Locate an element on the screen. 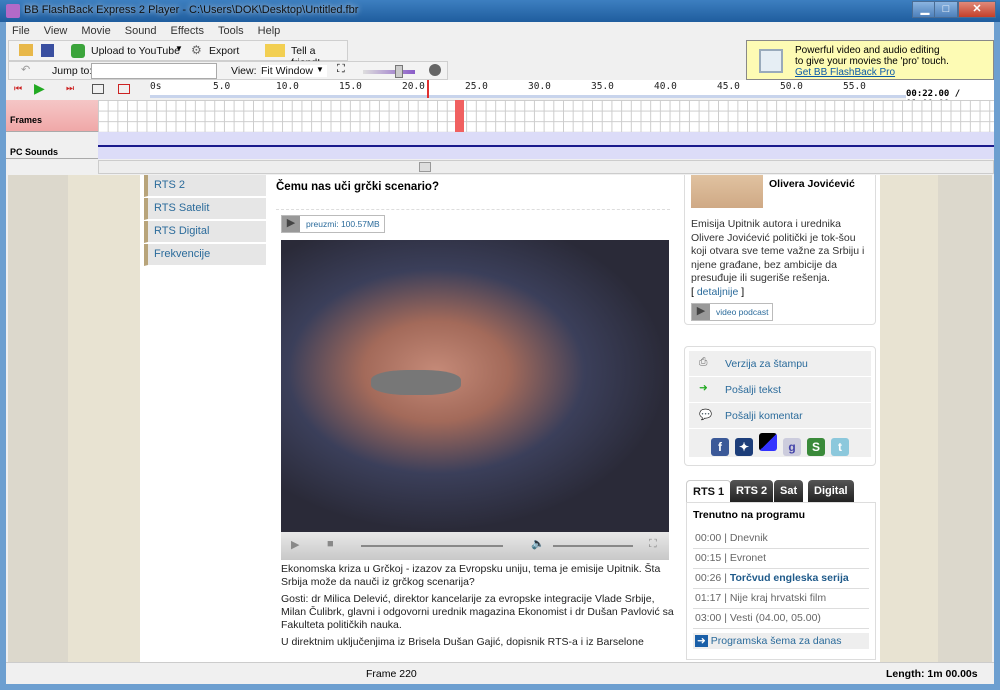 The height and width of the screenshot is (690, 1000). save-icon is located at coordinates (47, 50).